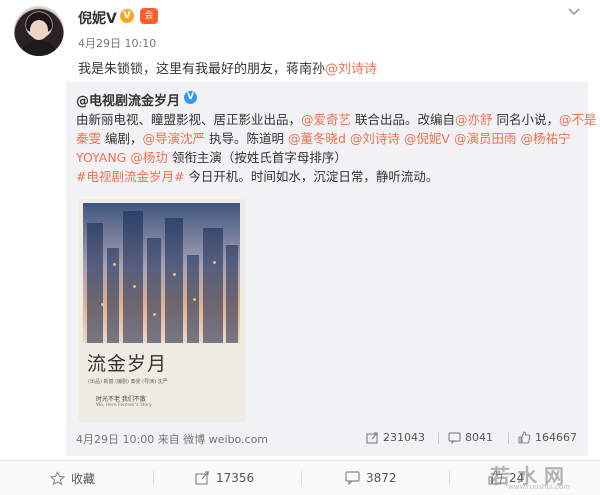  What do you see at coordinates (326, 119) in the screenshot?
I see `mention-link: @爱奇艺` at bounding box center [326, 119].